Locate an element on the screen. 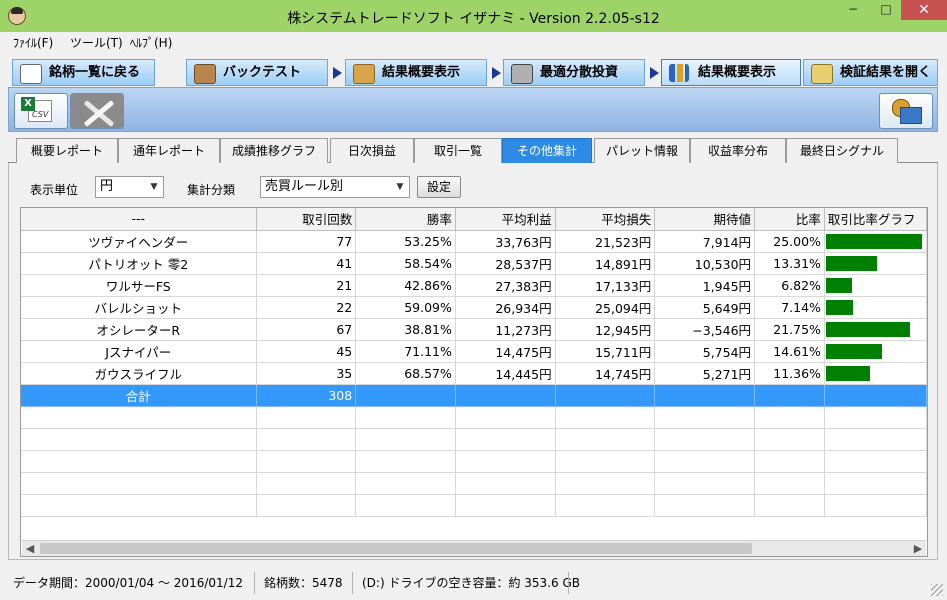 The height and width of the screenshot is (600, 947). status-divider is located at coordinates (352, 583).